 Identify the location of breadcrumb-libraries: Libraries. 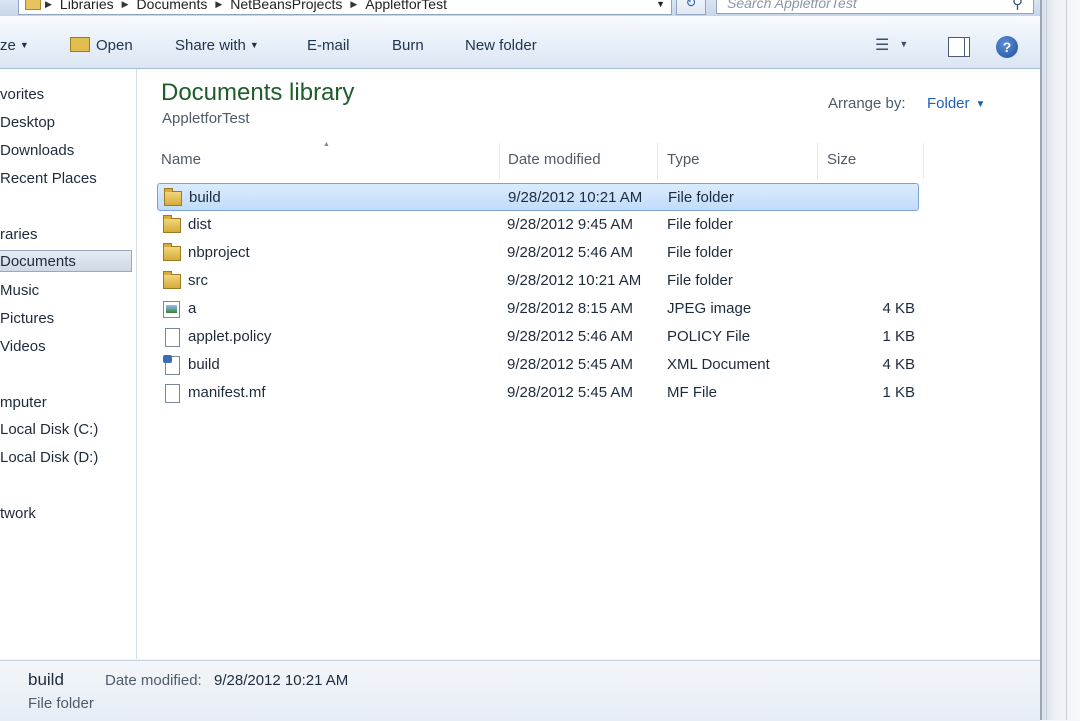
(87, 6).